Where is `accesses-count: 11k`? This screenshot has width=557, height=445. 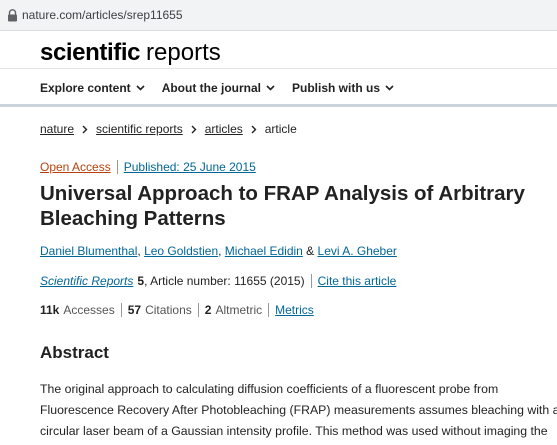
accesses-count: 11k is located at coordinates (50, 310).